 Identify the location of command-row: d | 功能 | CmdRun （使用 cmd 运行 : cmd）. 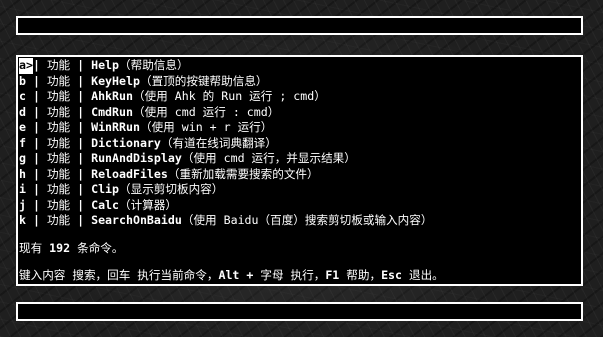
(300, 113).